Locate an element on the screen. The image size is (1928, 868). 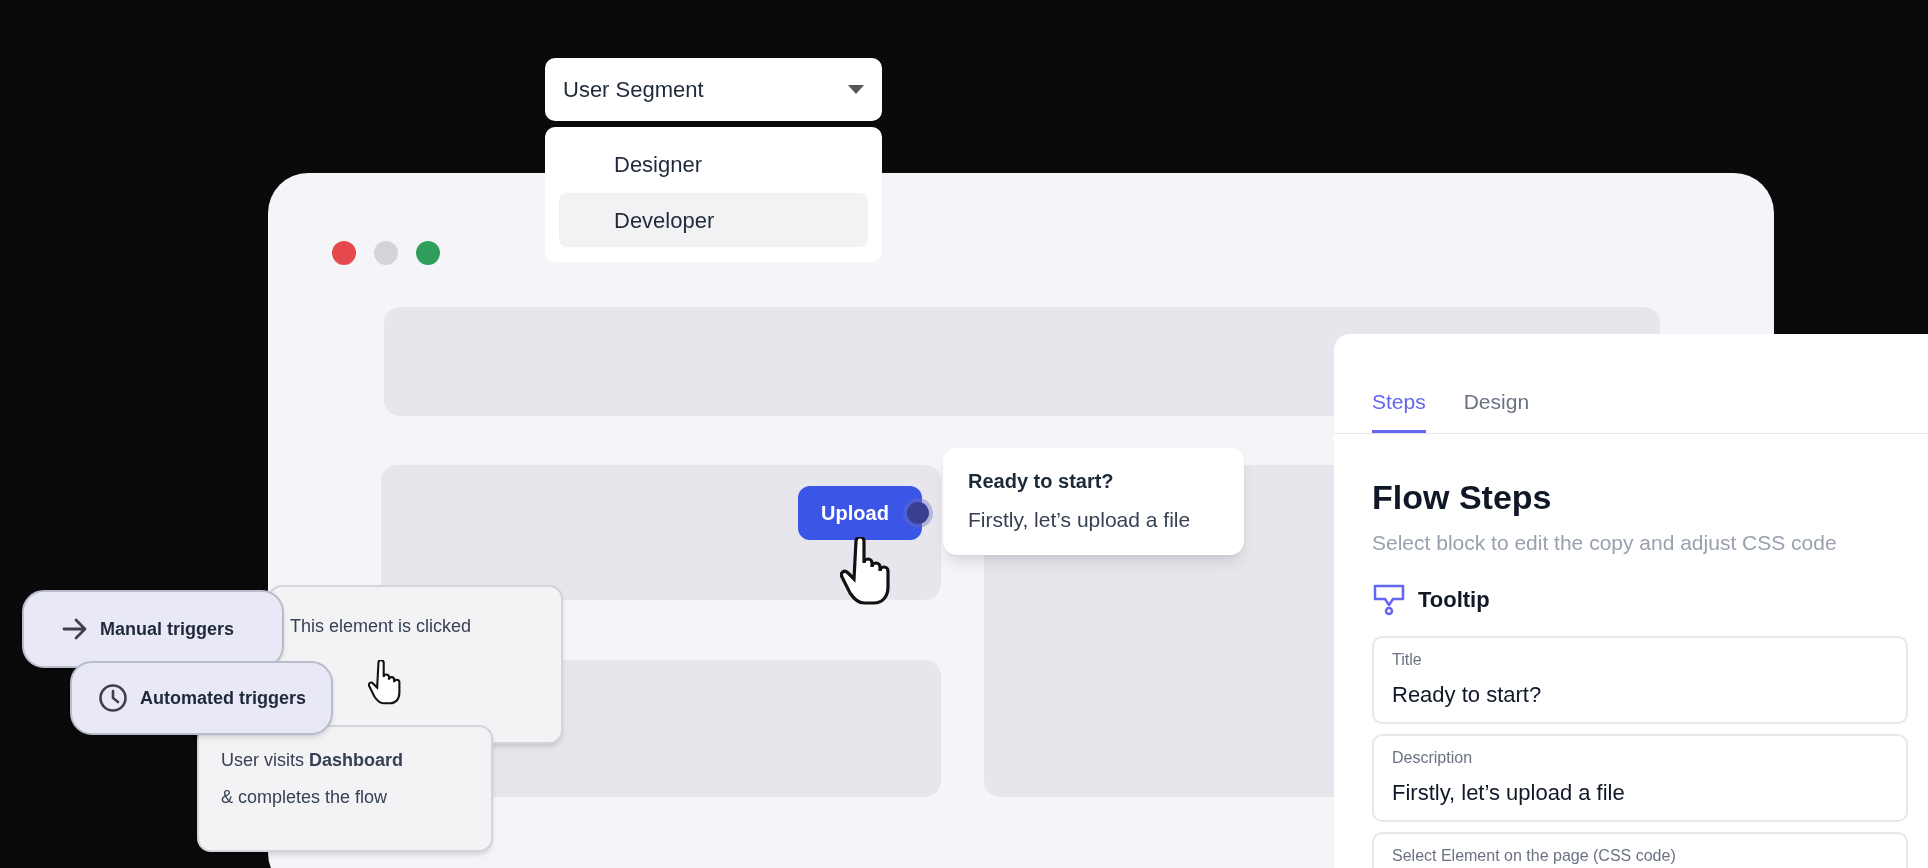
upload-button: Upload is located at coordinates (860, 513).